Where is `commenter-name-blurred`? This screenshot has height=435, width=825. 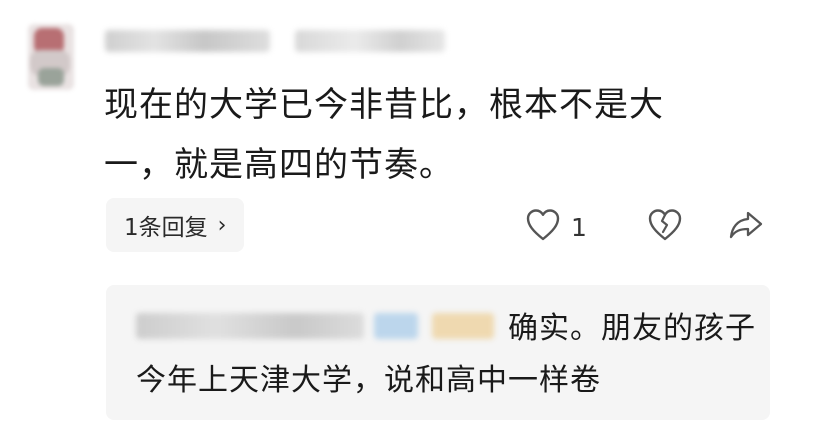
commenter-name-blurred is located at coordinates (187, 41).